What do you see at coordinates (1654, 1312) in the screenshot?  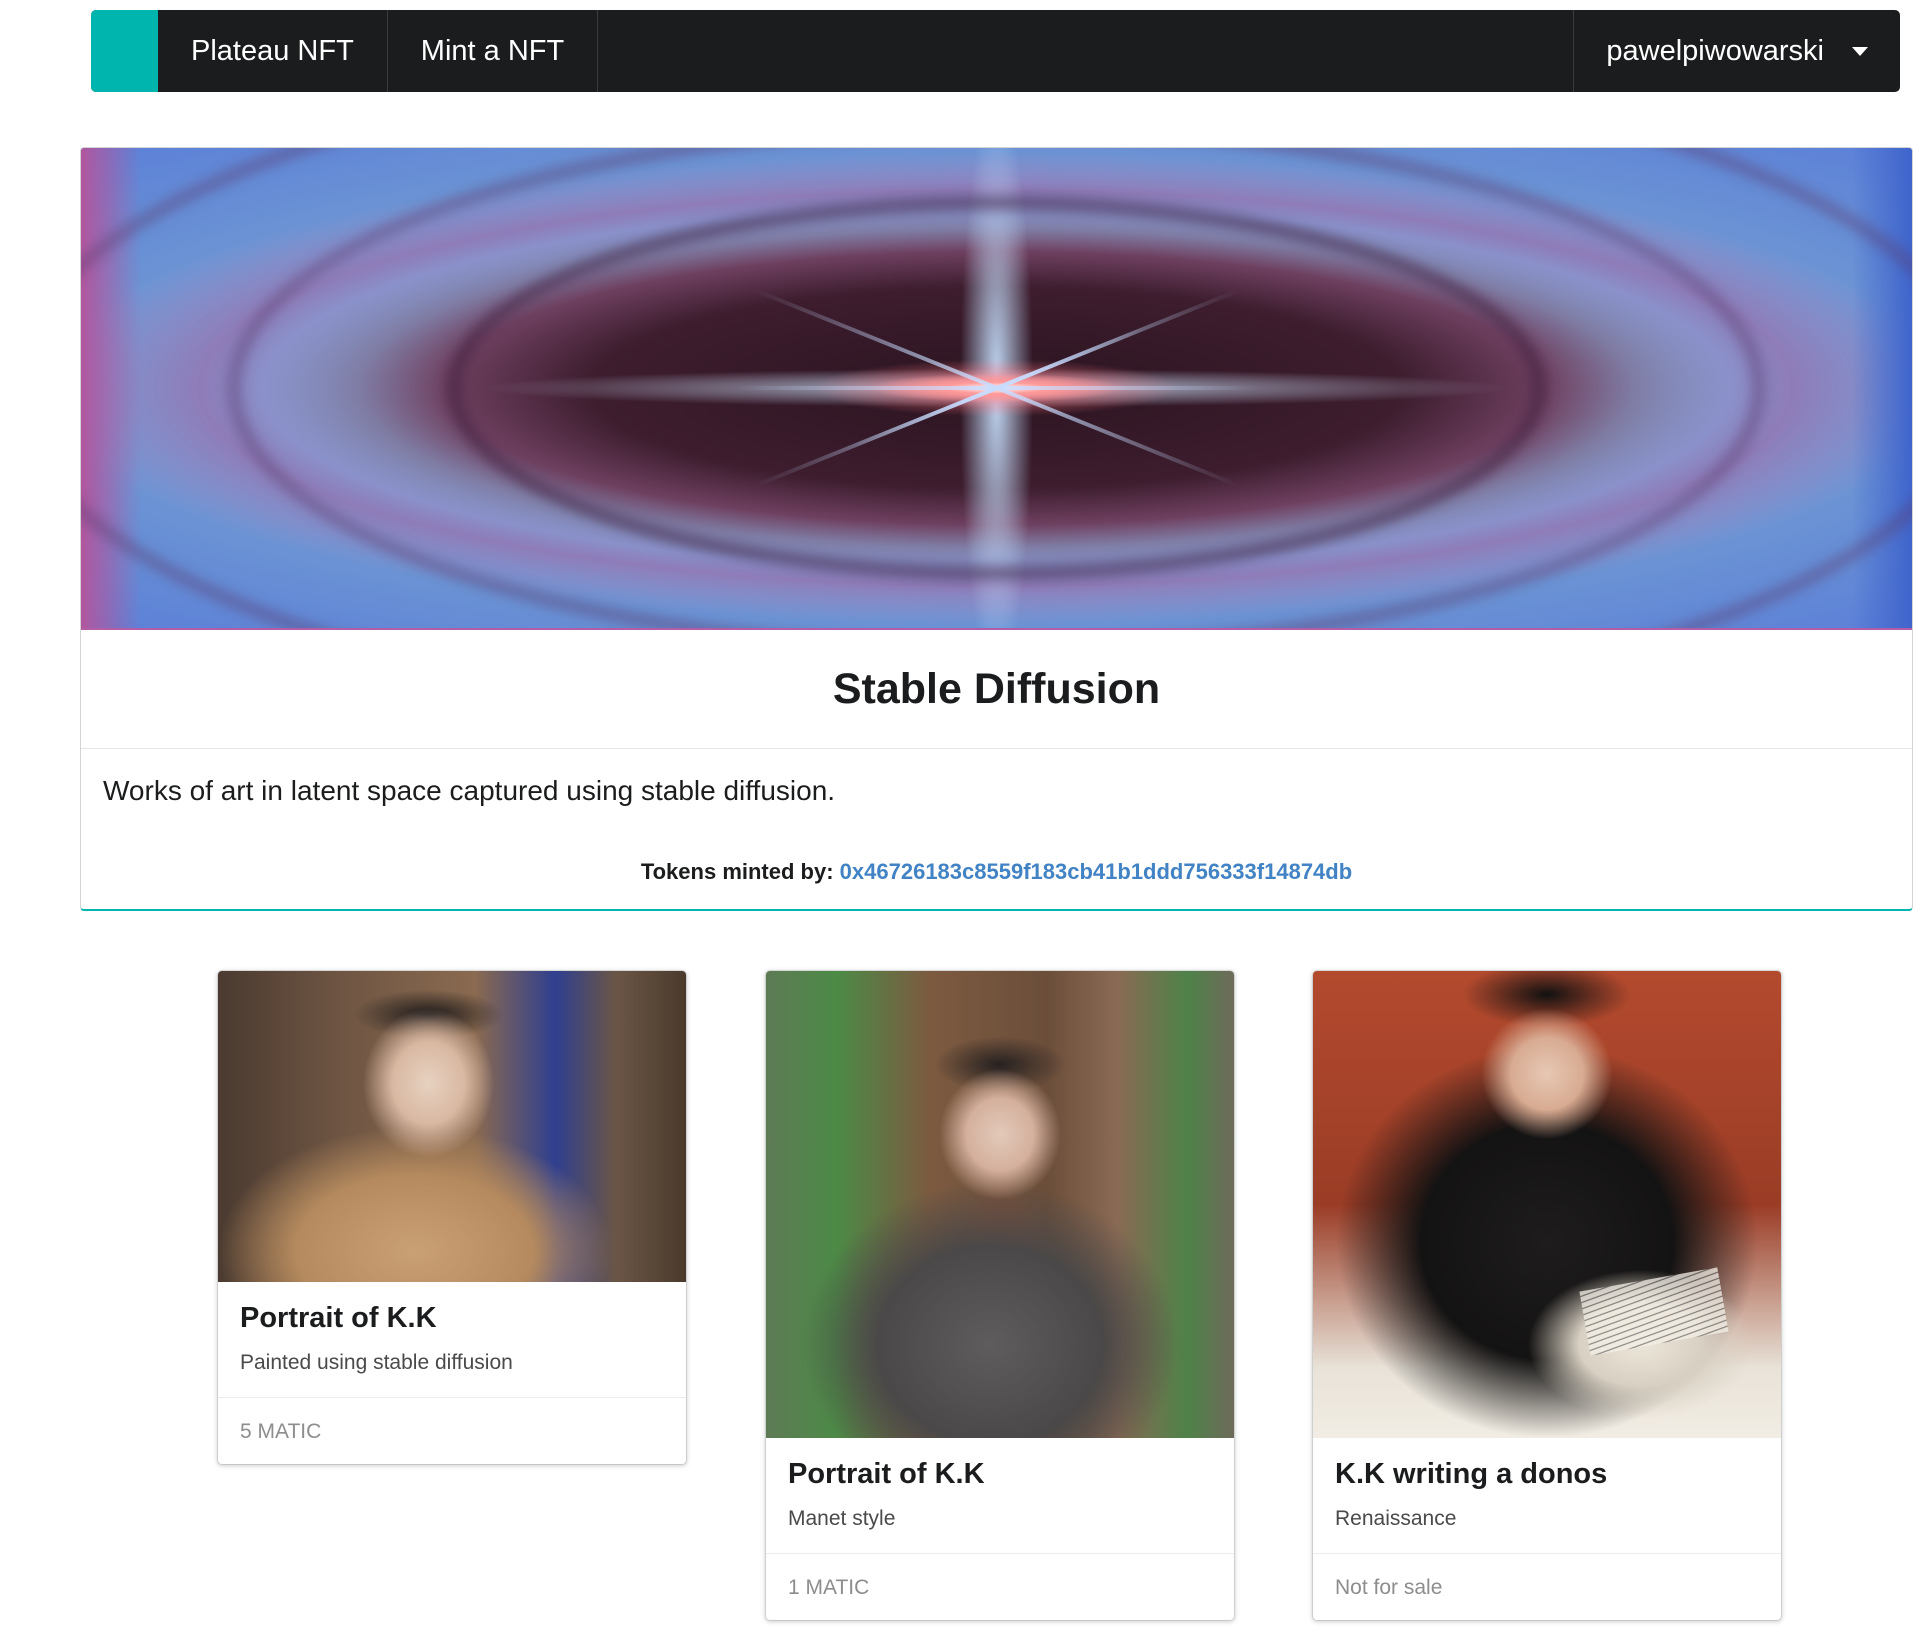 I see `book-detail` at bounding box center [1654, 1312].